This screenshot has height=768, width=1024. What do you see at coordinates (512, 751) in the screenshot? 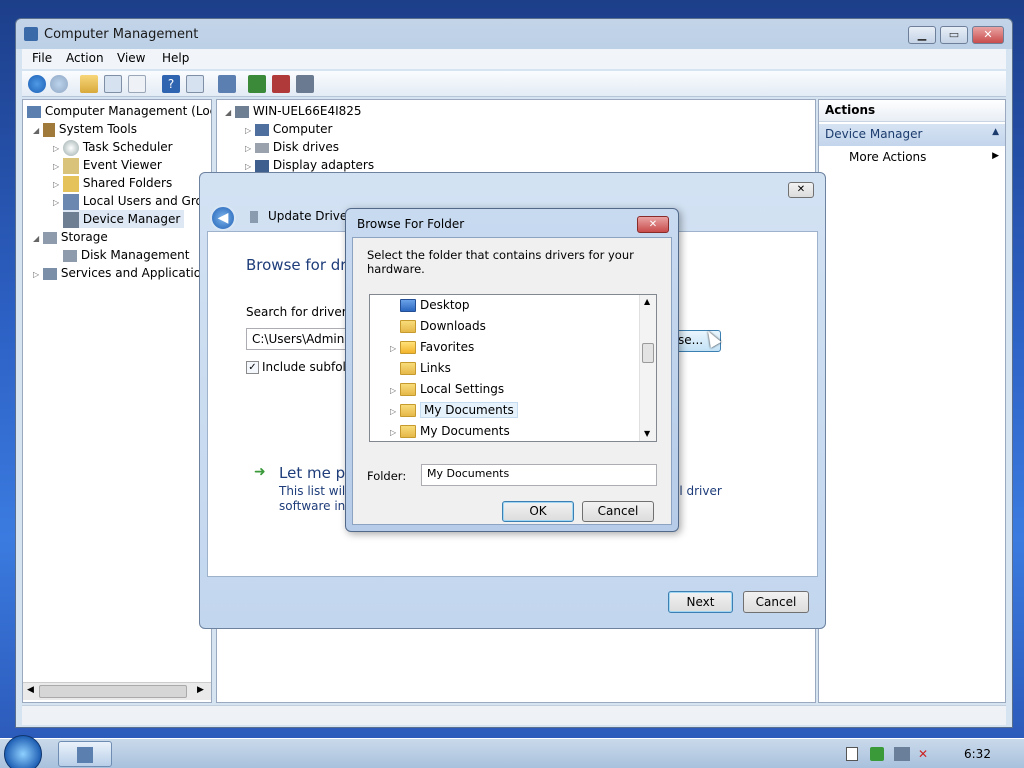
I see `taskbar: ✕ 6:32` at bounding box center [512, 751].